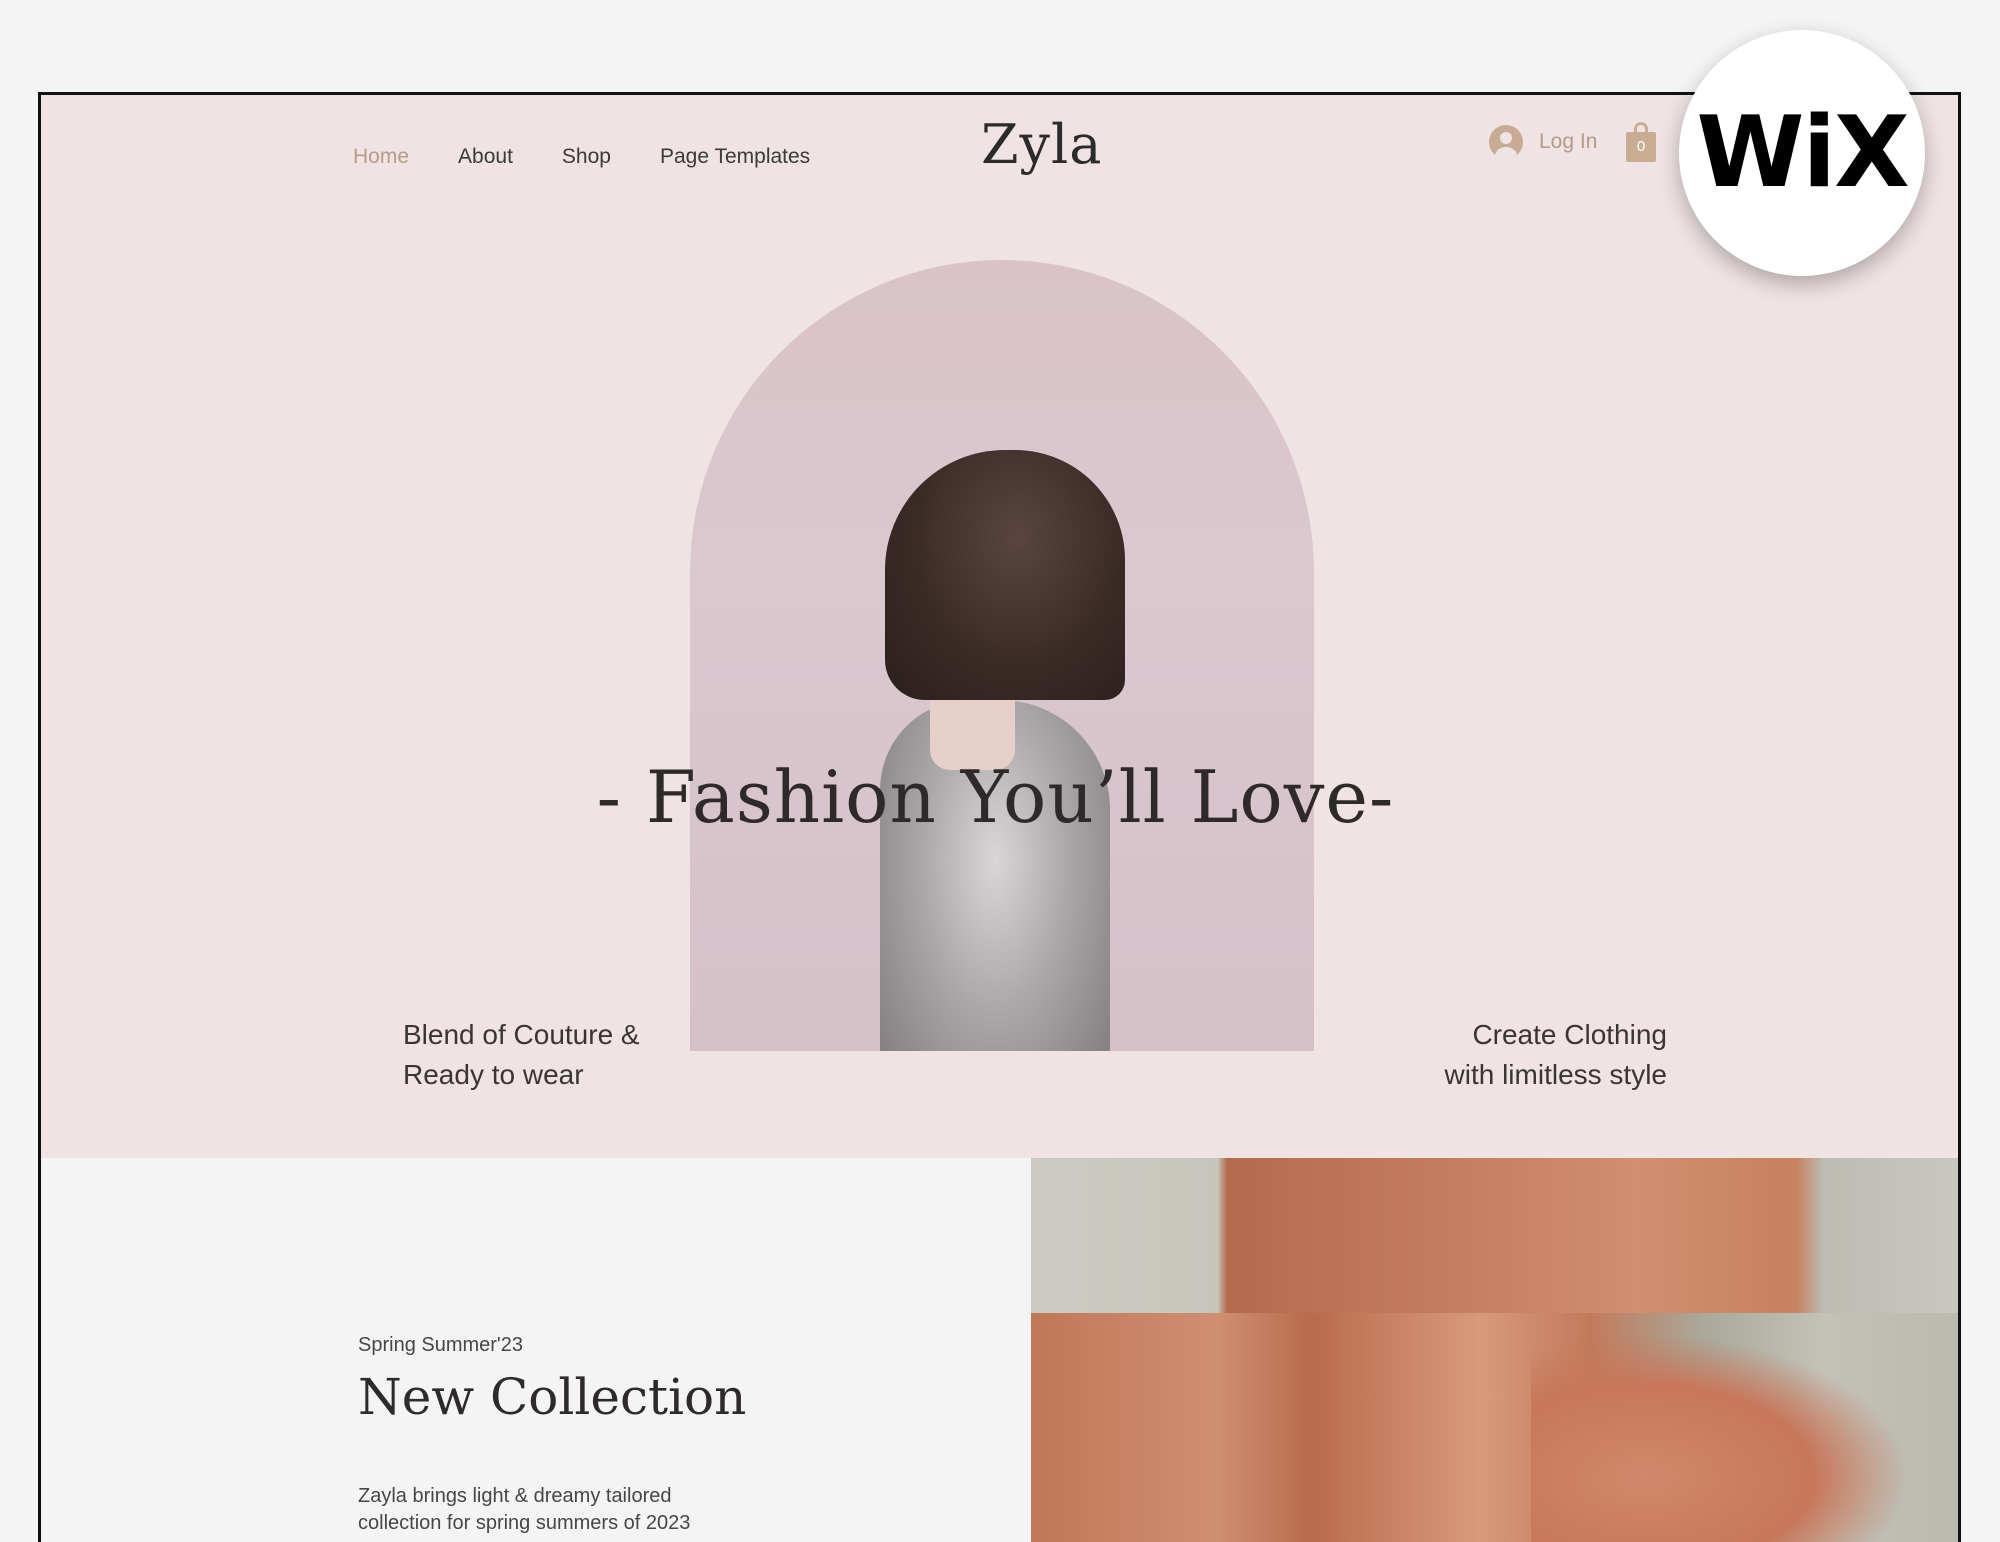 The height and width of the screenshot is (1542, 2000). What do you see at coordinates (521, 1034) in the screenshot?
I see `left-tagline-line-1: Blend of Couture &` at bounding box center [521, 1034].